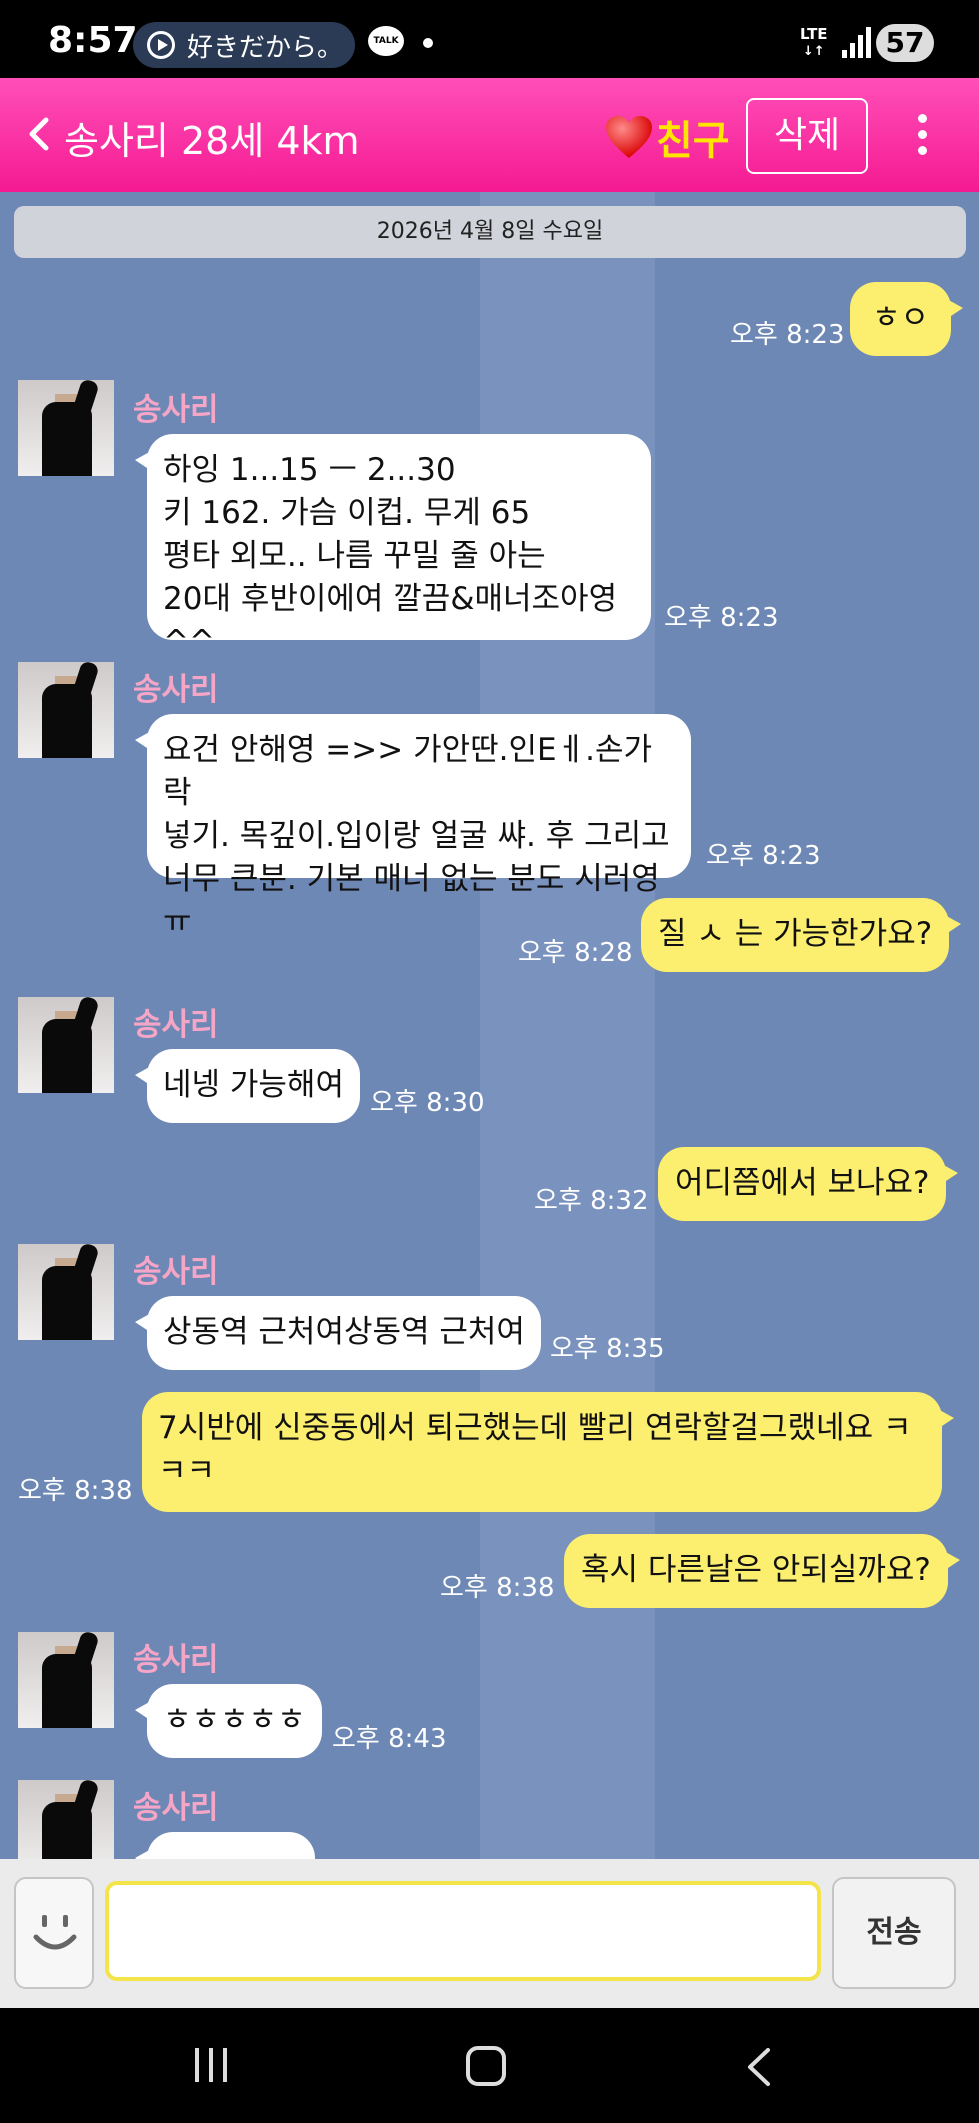  Describe the element at coordinates (211, 2066) in the screenshot. I see `recents-icon` at that location.